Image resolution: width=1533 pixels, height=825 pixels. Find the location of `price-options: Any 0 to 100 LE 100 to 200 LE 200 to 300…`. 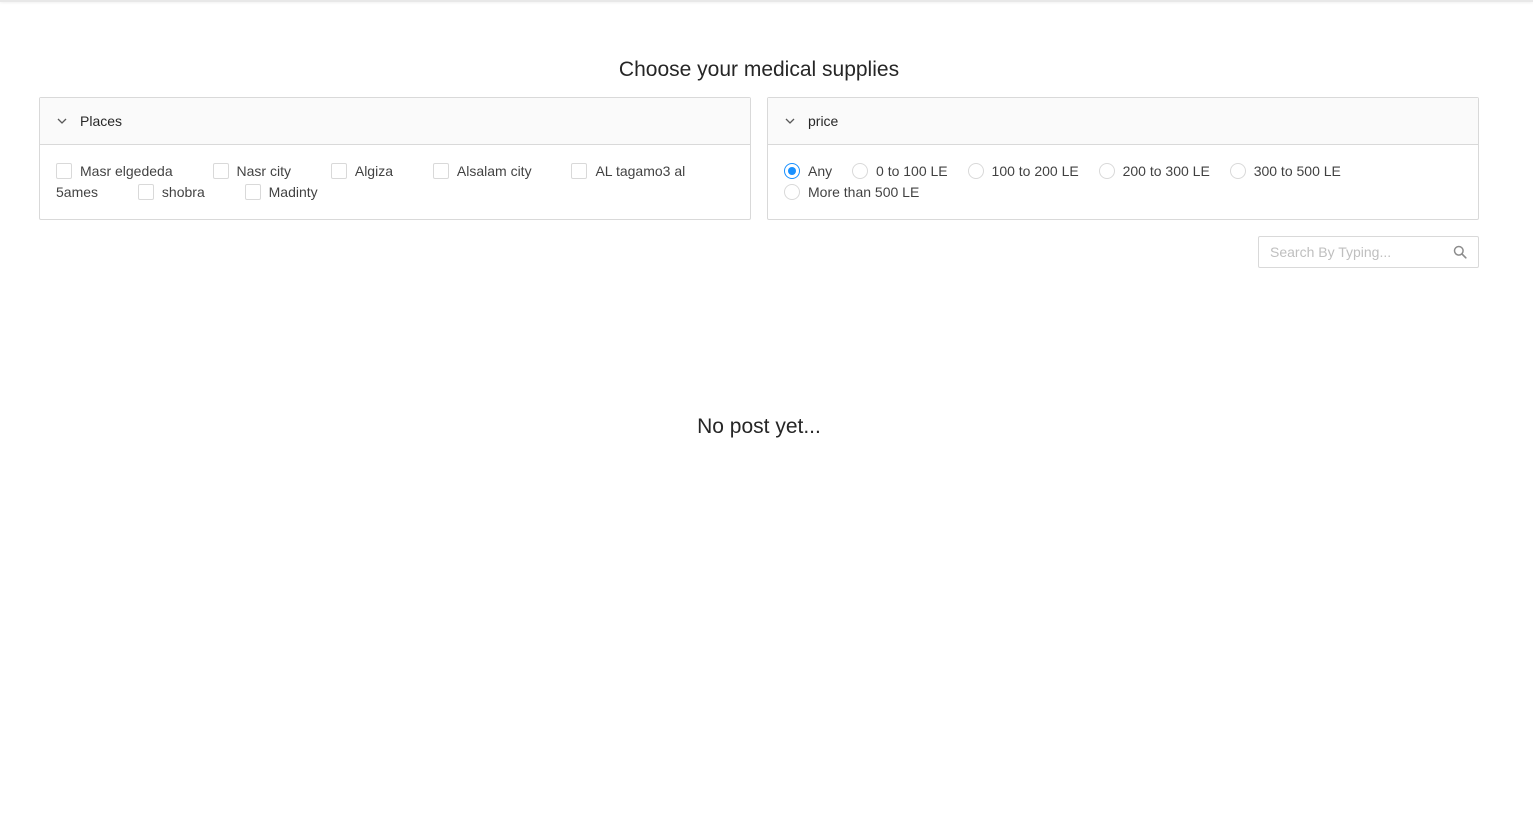

price-options: Any 0 to 100 LE 100 to 200 LE 200 to 300… is located at coordinates (1123, 174).